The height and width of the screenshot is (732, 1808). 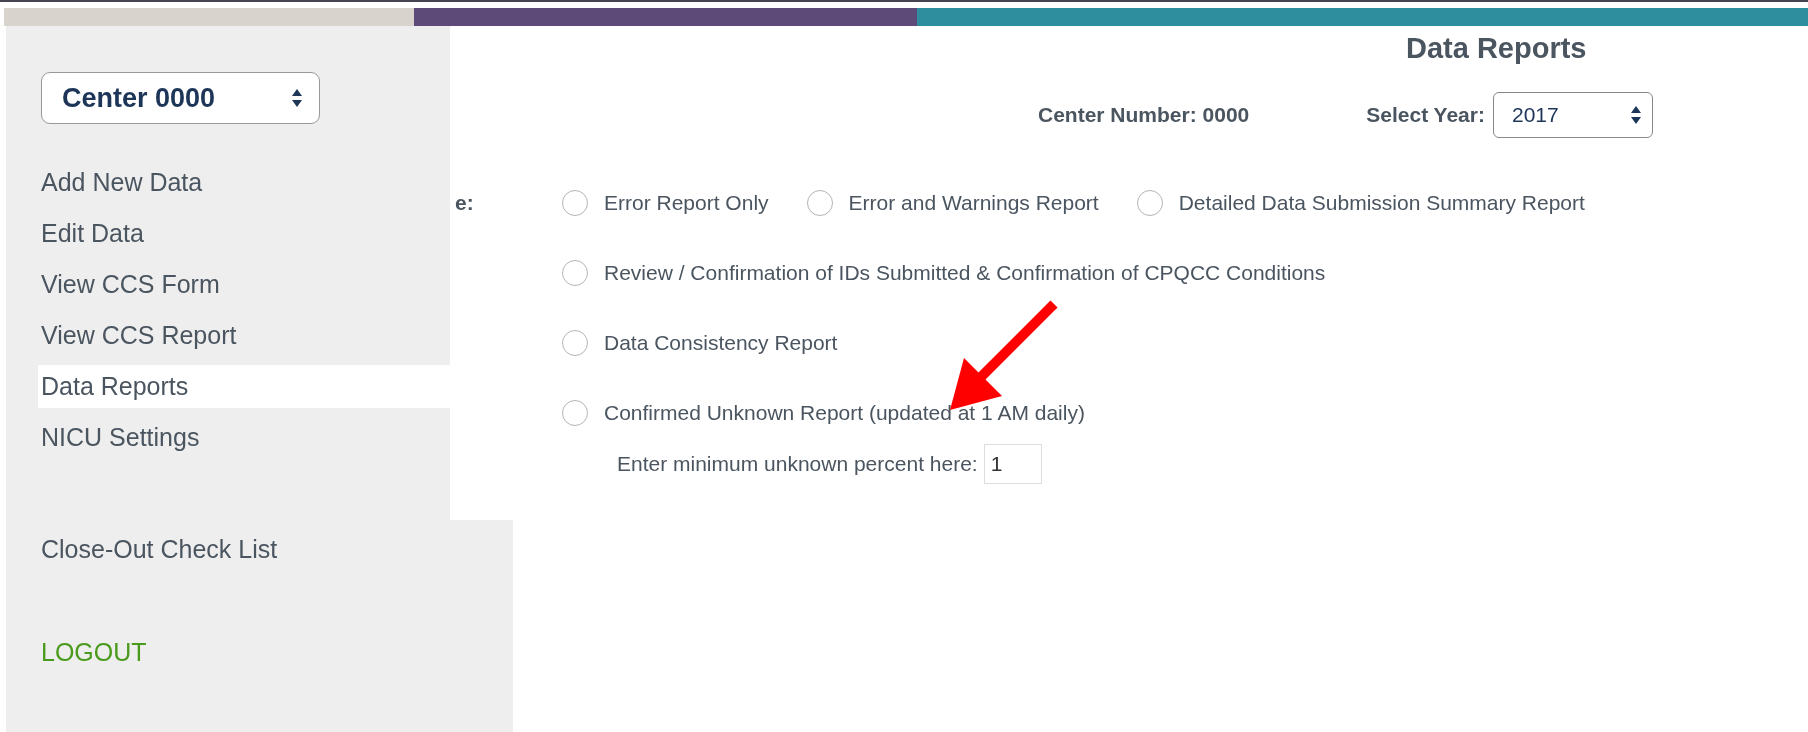 What do you see at coordinates (1144, 115) in the screenshot?
I see `center-number: Center Number: 0000` at bounding box center [1144, 115].